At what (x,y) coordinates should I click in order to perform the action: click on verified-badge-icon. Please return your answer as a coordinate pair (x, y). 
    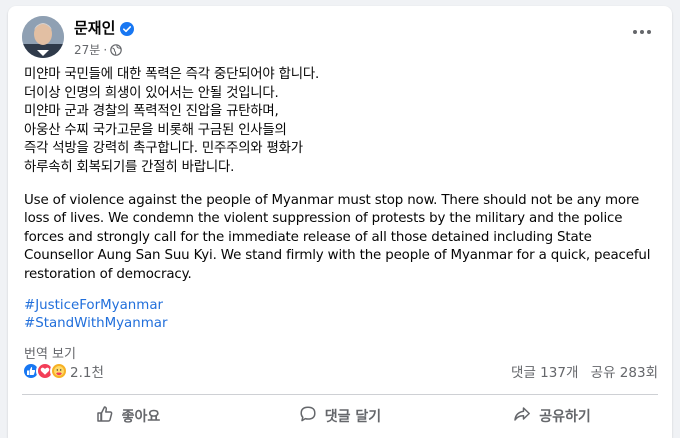
    Looking at the image, I should click on (127, 28).